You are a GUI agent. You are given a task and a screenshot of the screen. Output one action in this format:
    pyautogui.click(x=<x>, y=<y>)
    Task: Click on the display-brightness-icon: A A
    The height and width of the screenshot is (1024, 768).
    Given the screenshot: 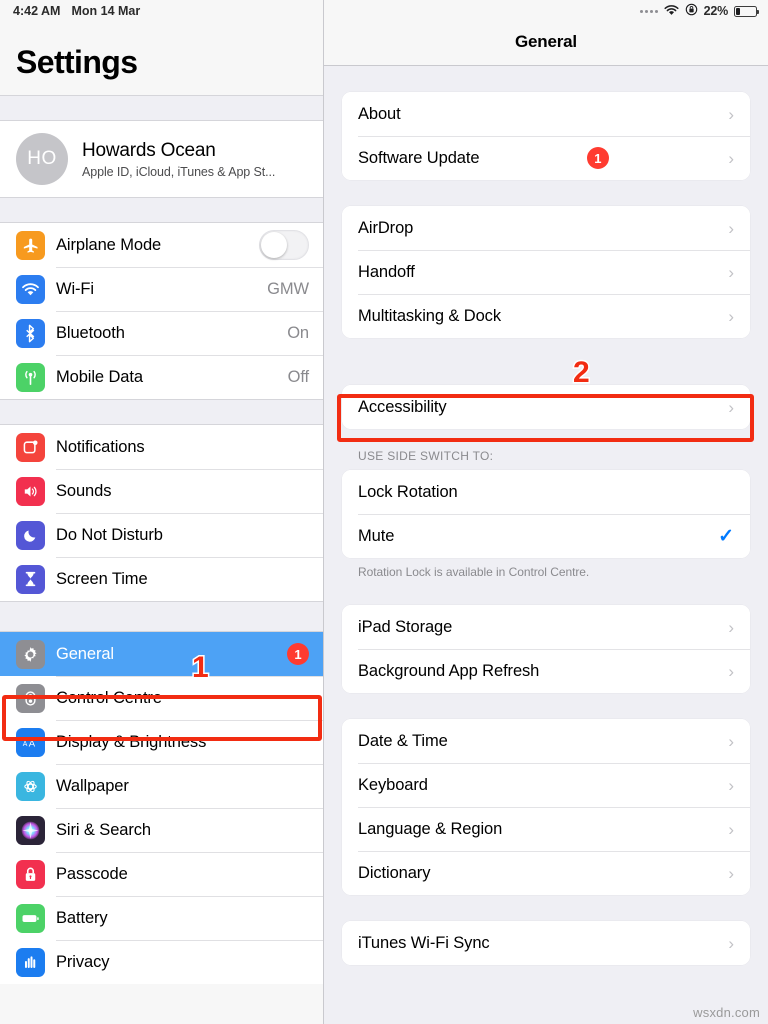 What is the action you would take?
    pyautogui.click(x=30, y=742)
    